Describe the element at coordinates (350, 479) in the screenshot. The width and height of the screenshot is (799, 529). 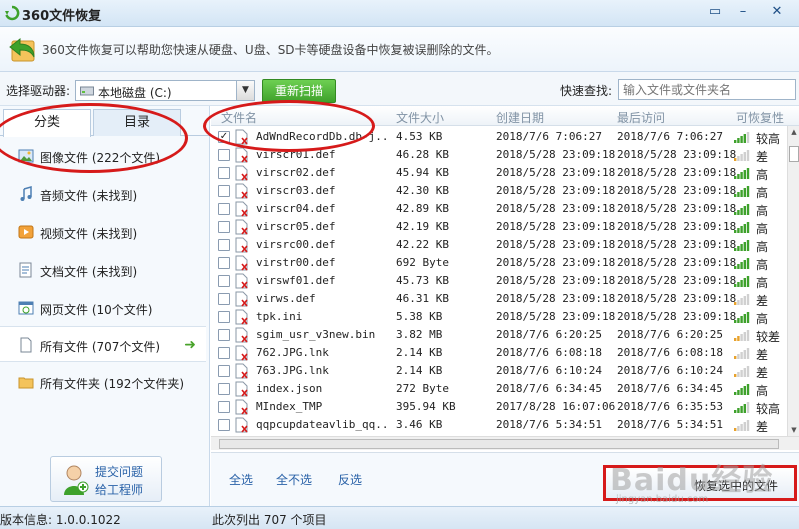
I see `invert-selection-link: 反选` at that location.